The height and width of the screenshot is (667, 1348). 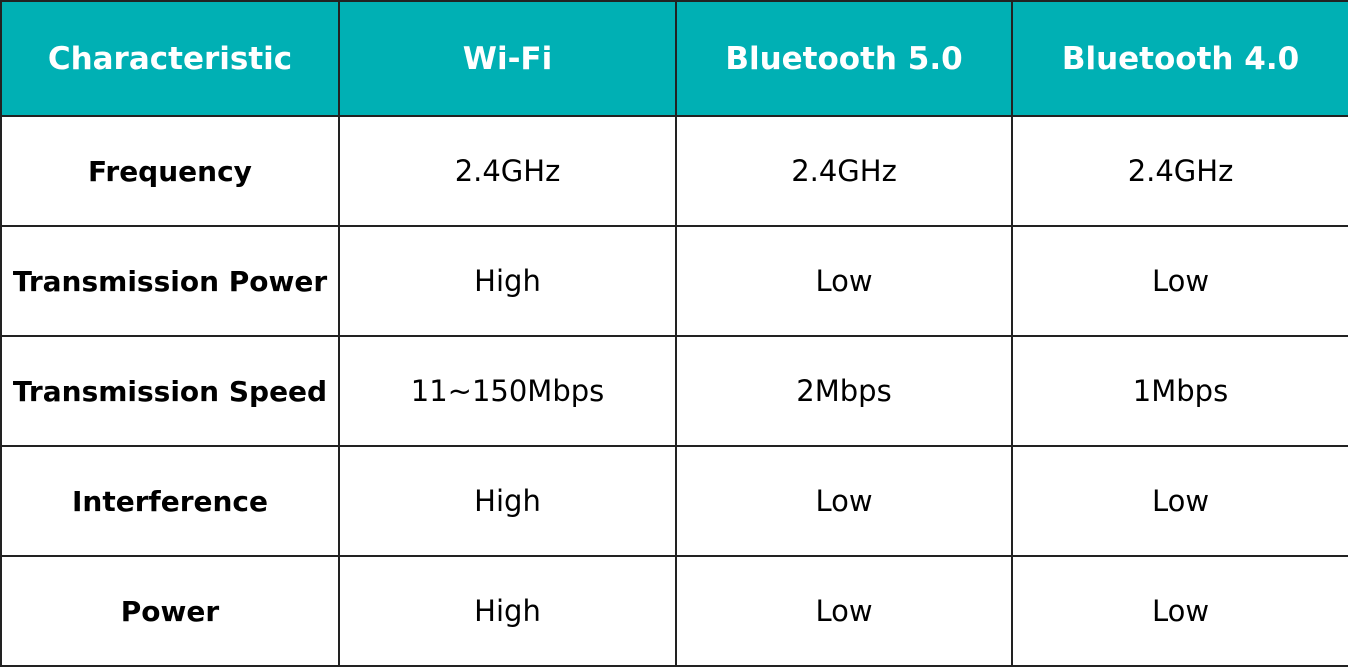 I want to click on row-label: Interference, so click(x=170, y=501).